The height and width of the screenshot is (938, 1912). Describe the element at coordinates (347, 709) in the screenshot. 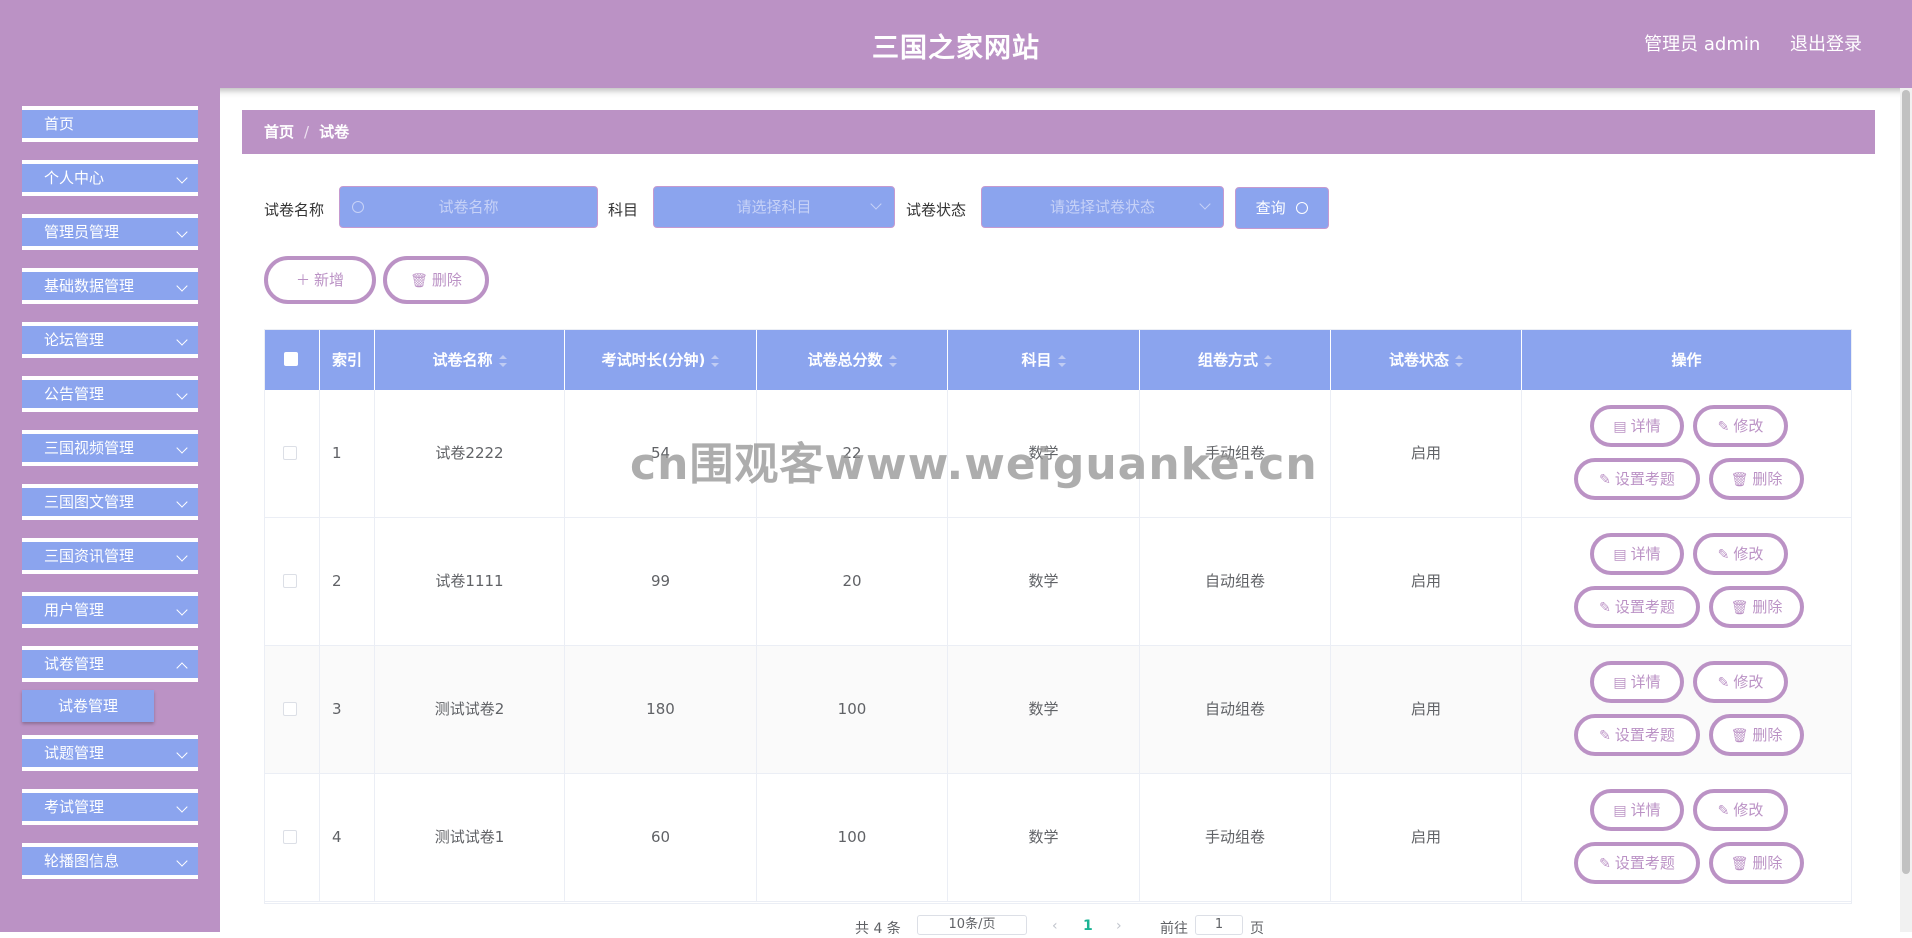

I see `index-cell: 3` at that location.